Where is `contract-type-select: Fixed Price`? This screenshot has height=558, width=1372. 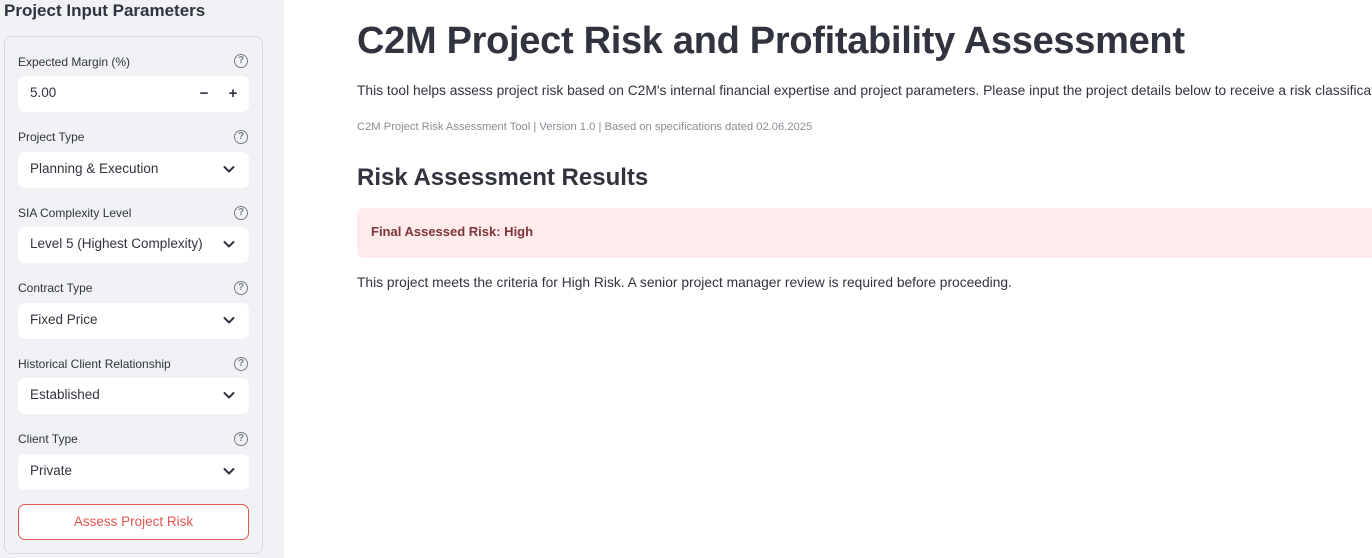 contract-type-select: Fixed Price is located at coordinates (133, 321).